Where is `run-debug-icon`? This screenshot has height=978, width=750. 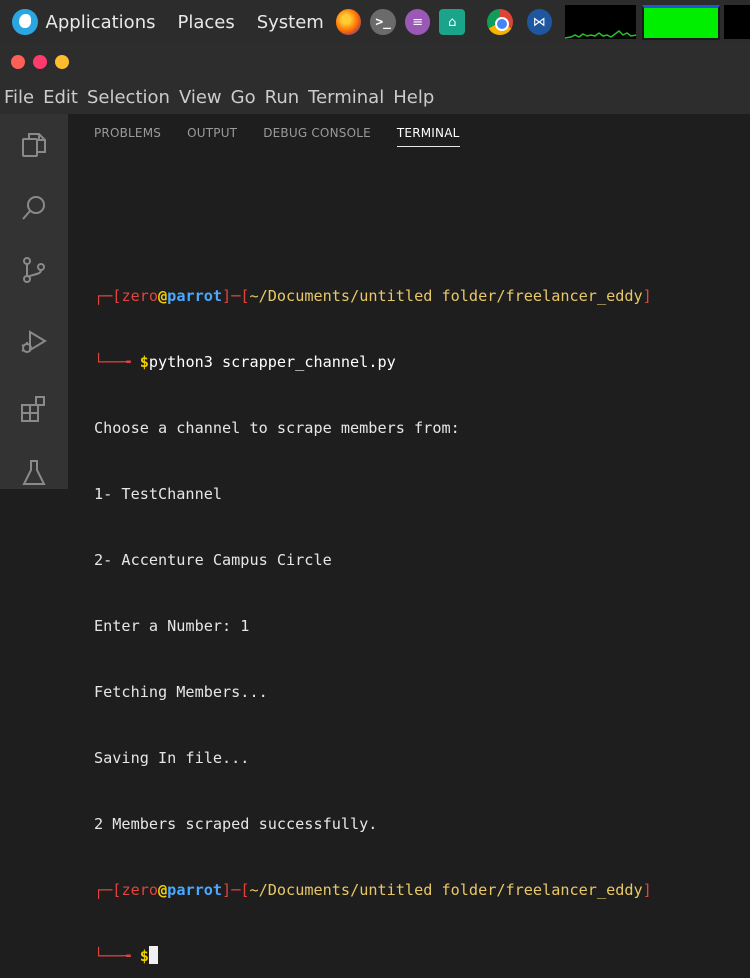
run-debug-icon is located at coordinates (34, 341).